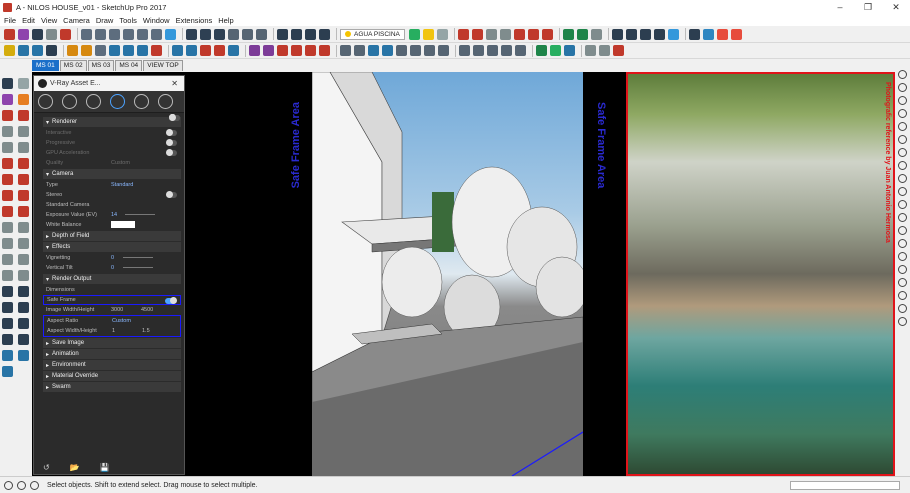 The image size is (910, 493). Describe the element at coordinates (896, 7) in the screenshot. I see `close-button: ✕` at that location.